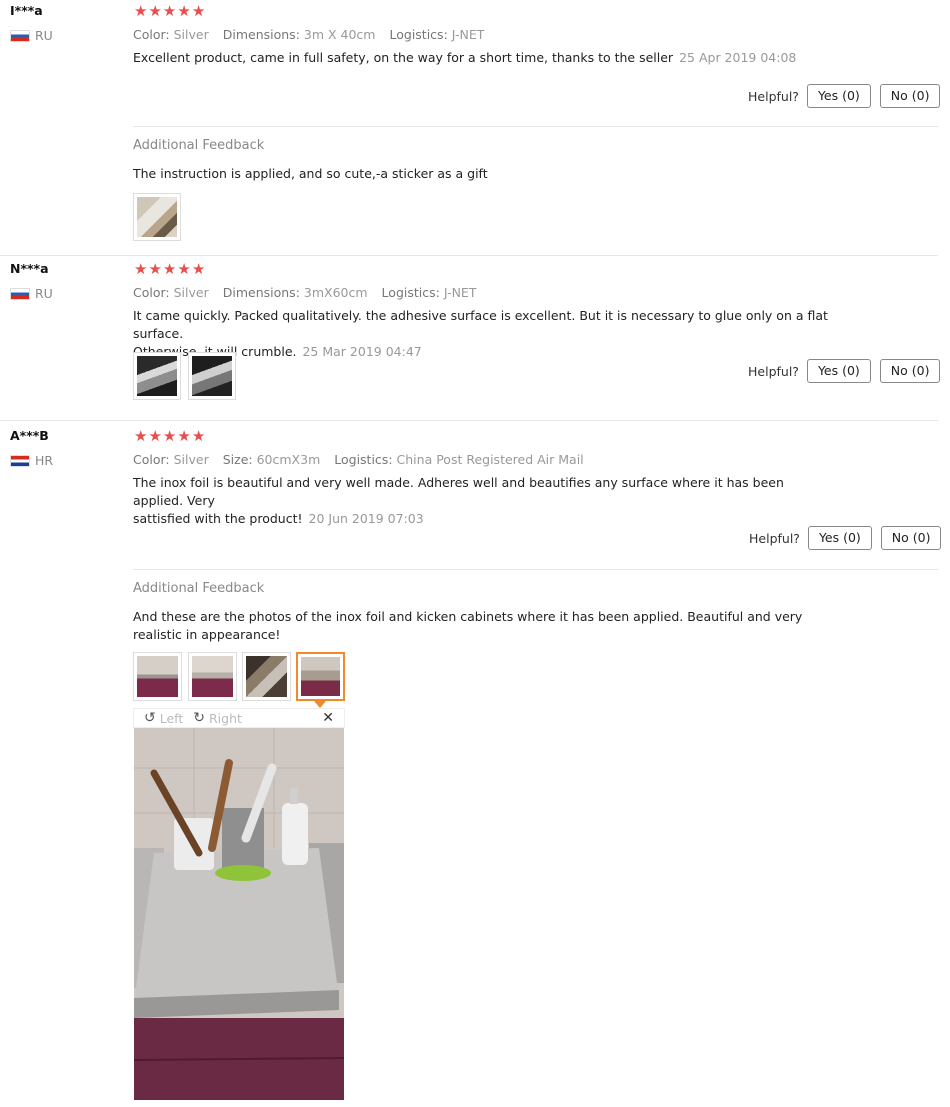 The width and height of the screenshot is (950, 1107). What do you see at coordinates (366, 518) in the screenshot?
I see `review-date: 20 Jun 2019 07:03` at bounding box center [366, 518].